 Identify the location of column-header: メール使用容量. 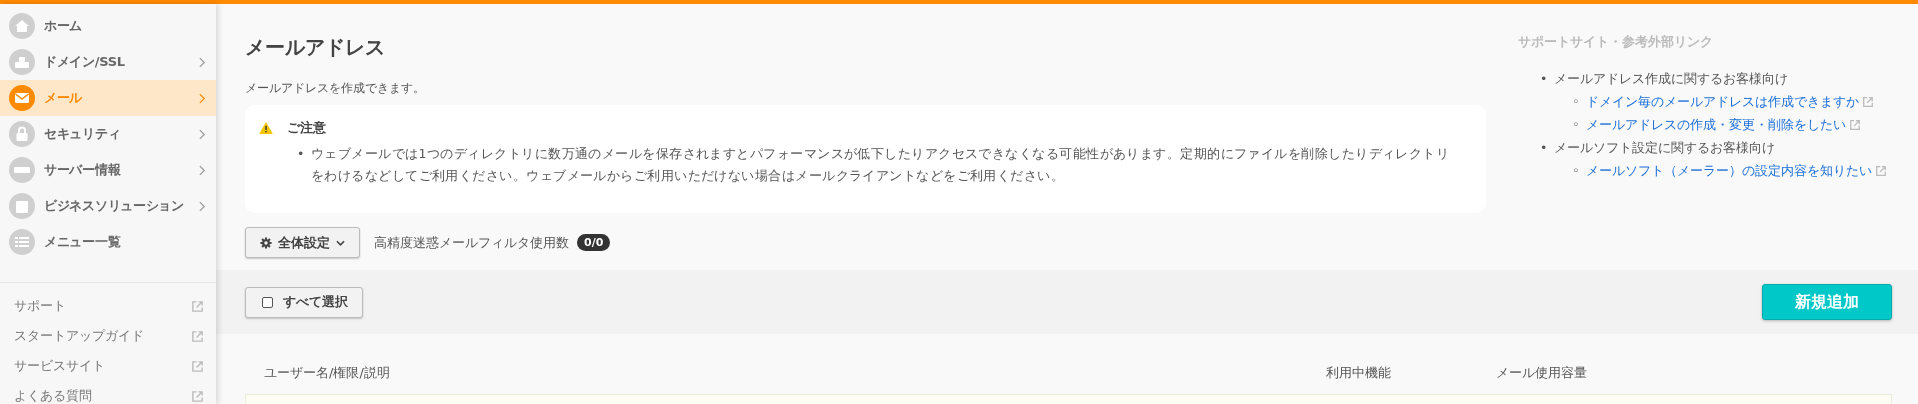
(1541, 373).